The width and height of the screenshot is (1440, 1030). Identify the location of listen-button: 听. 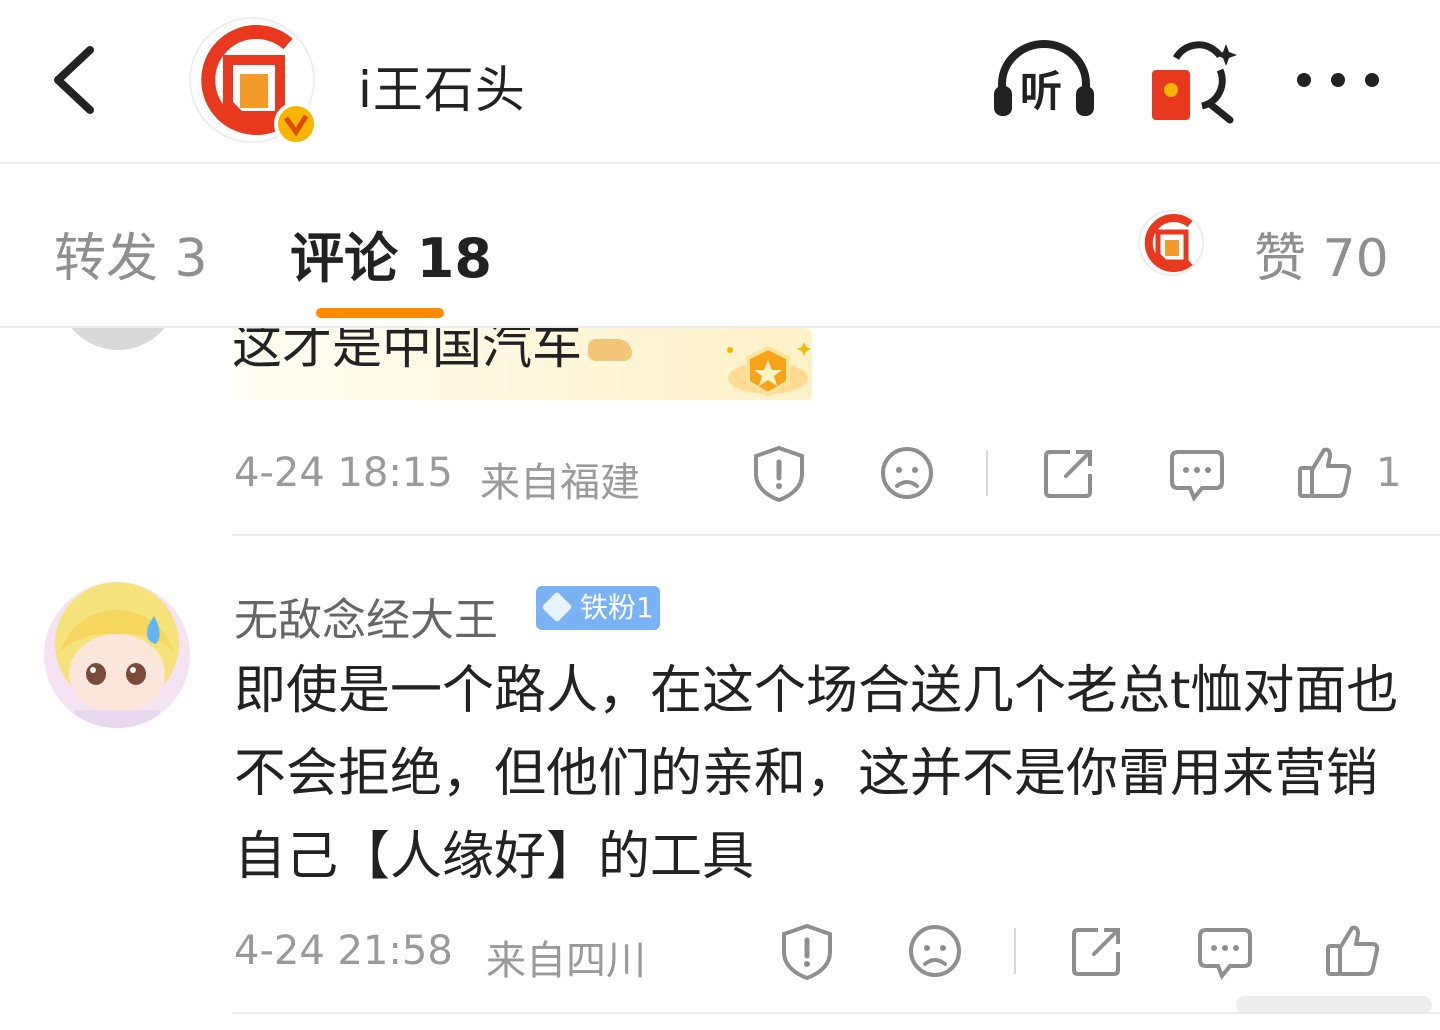
(1044, 81).